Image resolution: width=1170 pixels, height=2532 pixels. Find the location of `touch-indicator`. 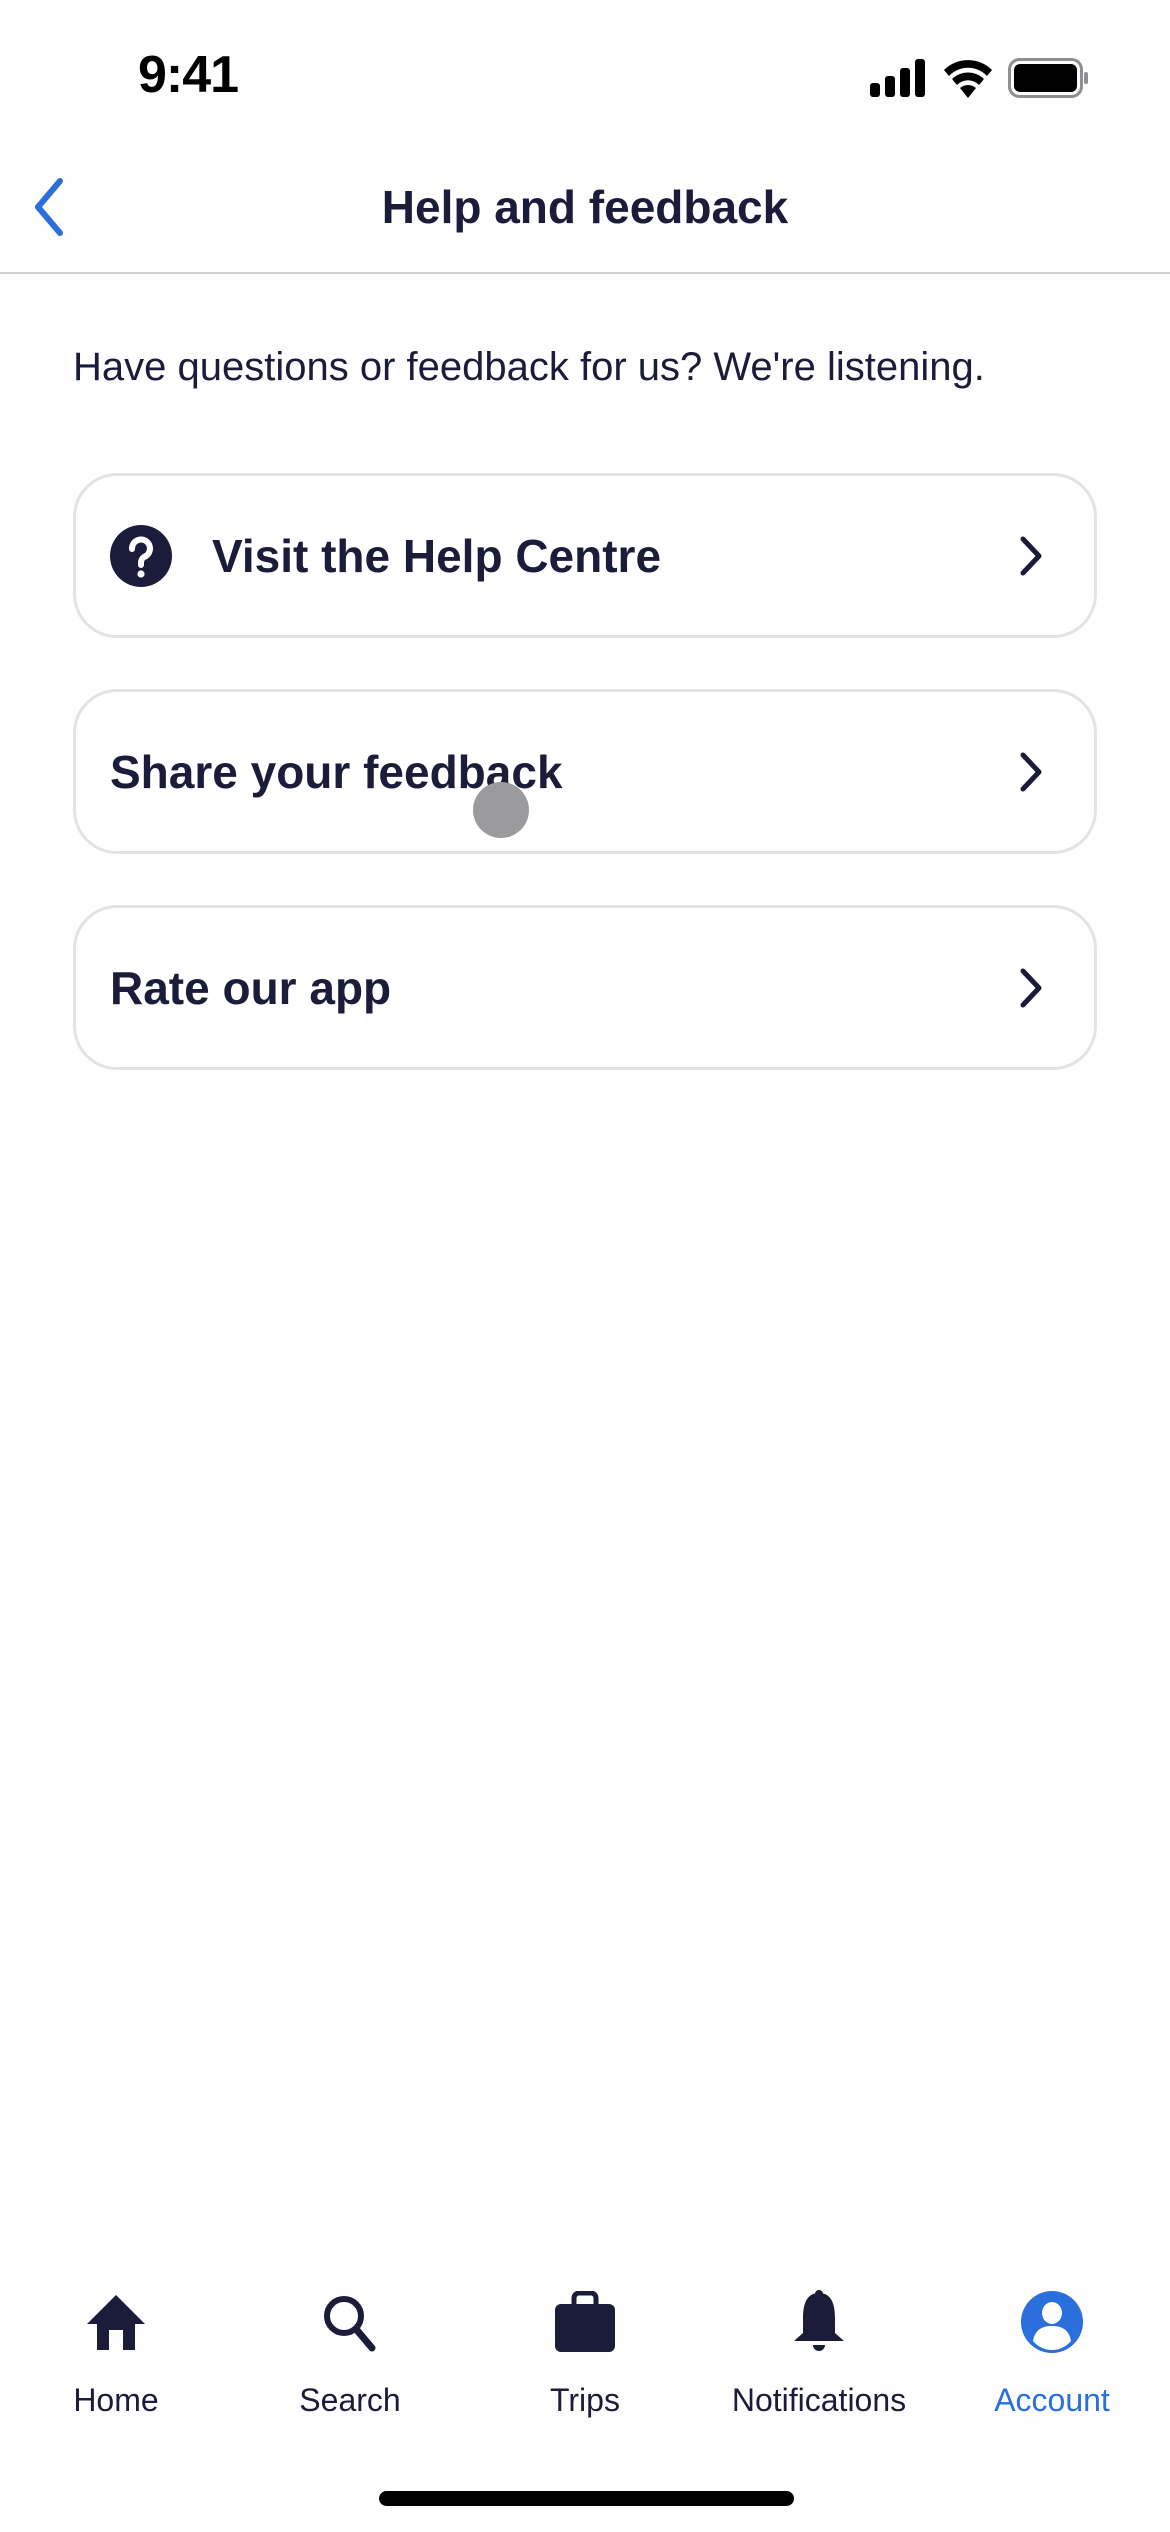

touch-indicator is located at coordinates (501, 810).